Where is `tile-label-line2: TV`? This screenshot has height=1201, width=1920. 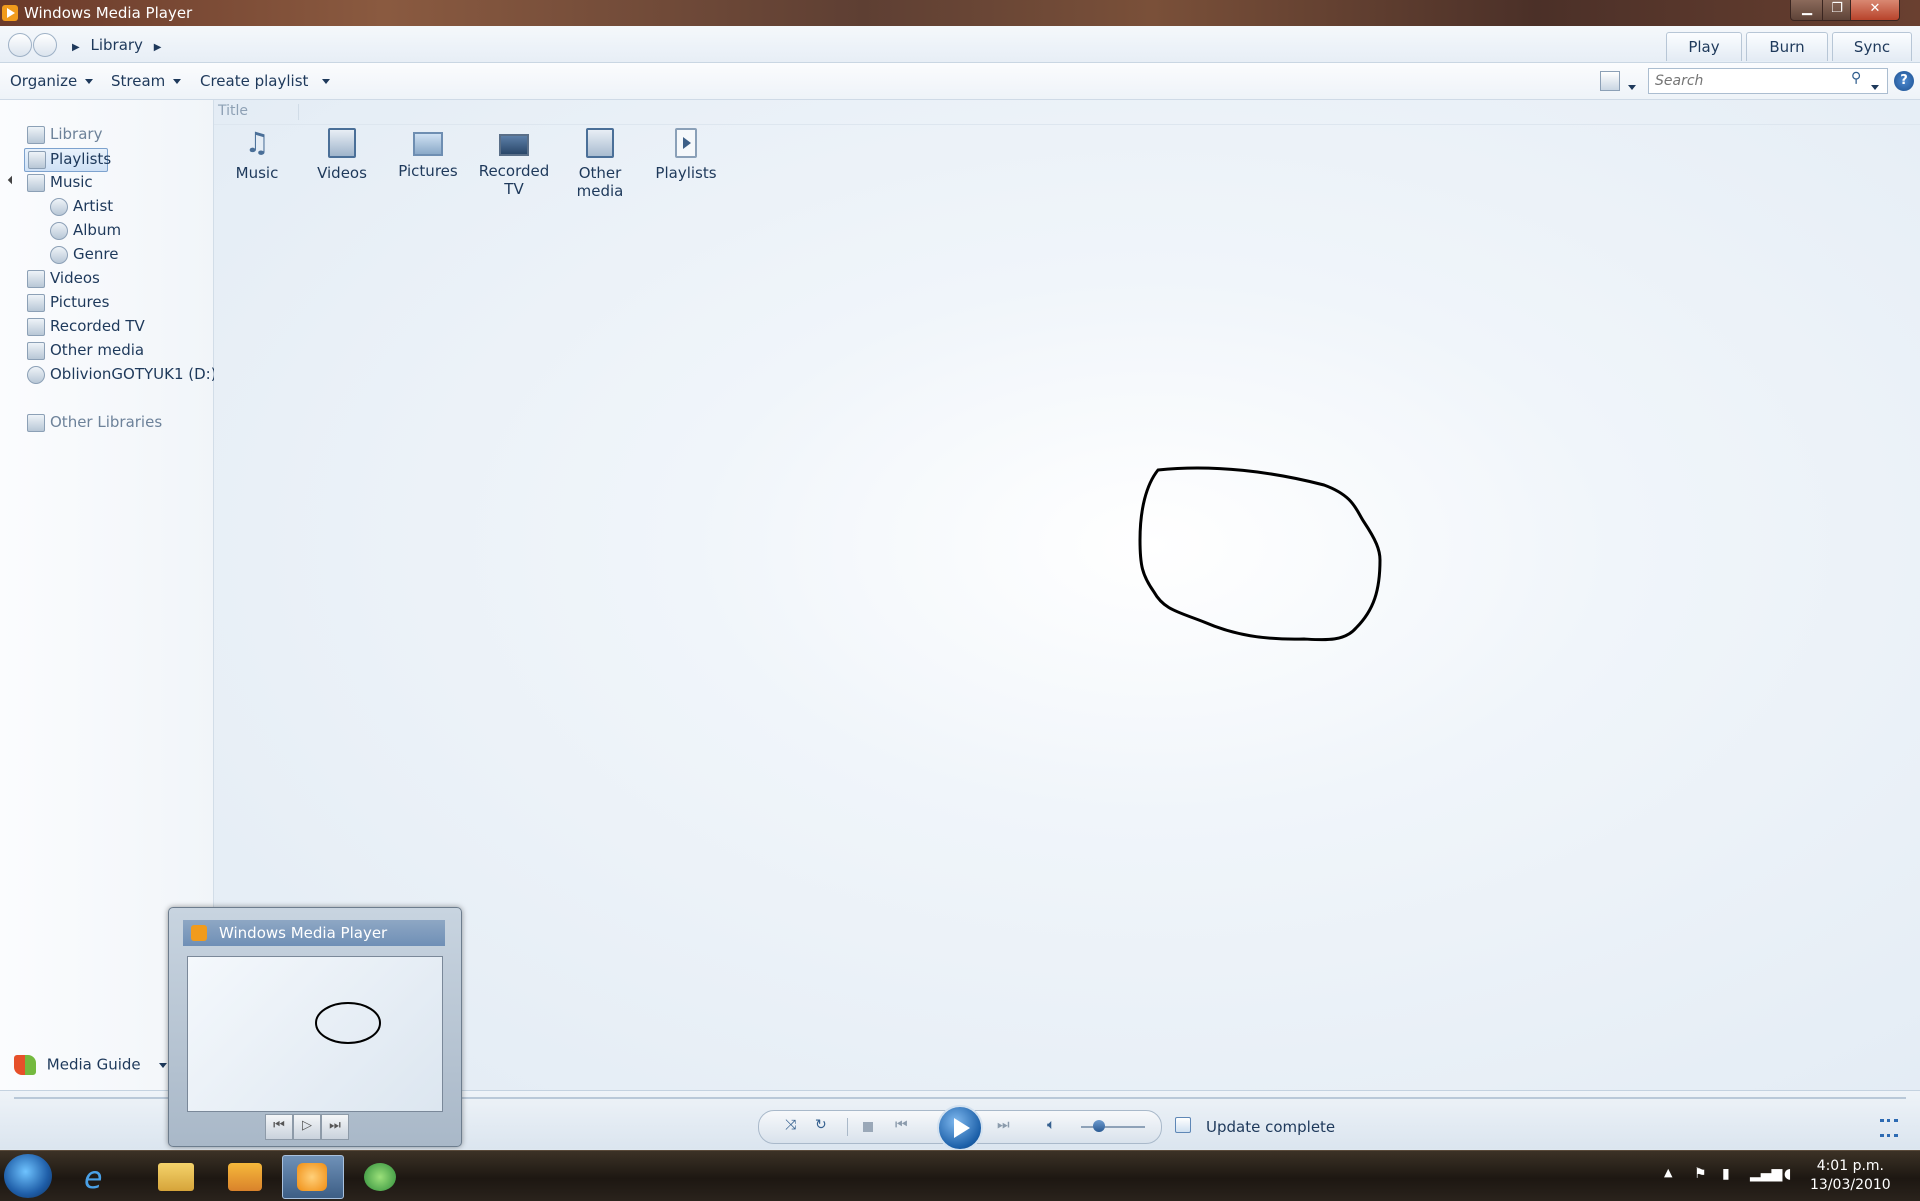 tile-label-line2: TV is located at coordinates (514, 189).